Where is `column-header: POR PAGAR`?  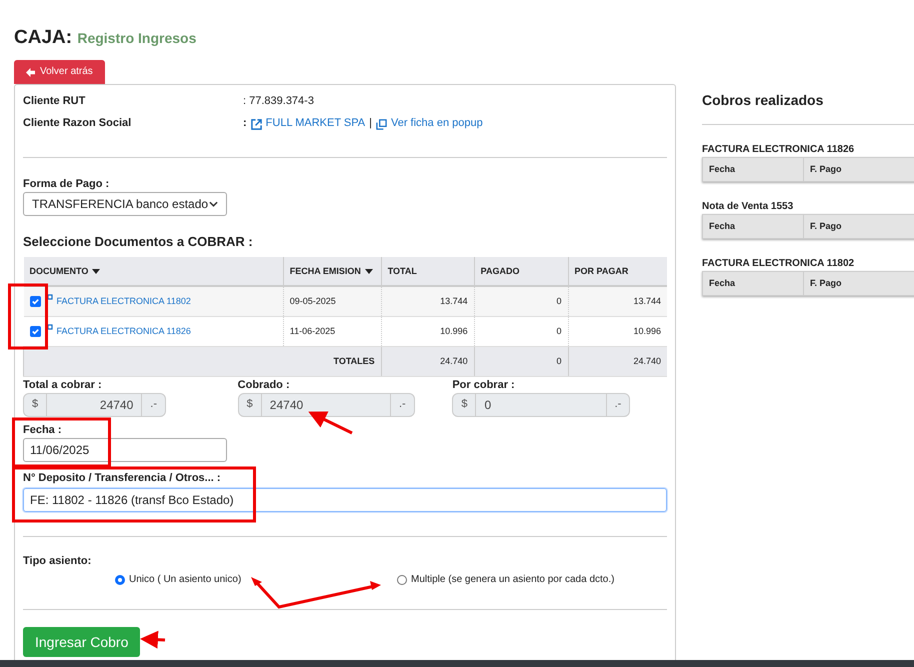 column-header: POR PAGAR is located at coordinates (617, 271).